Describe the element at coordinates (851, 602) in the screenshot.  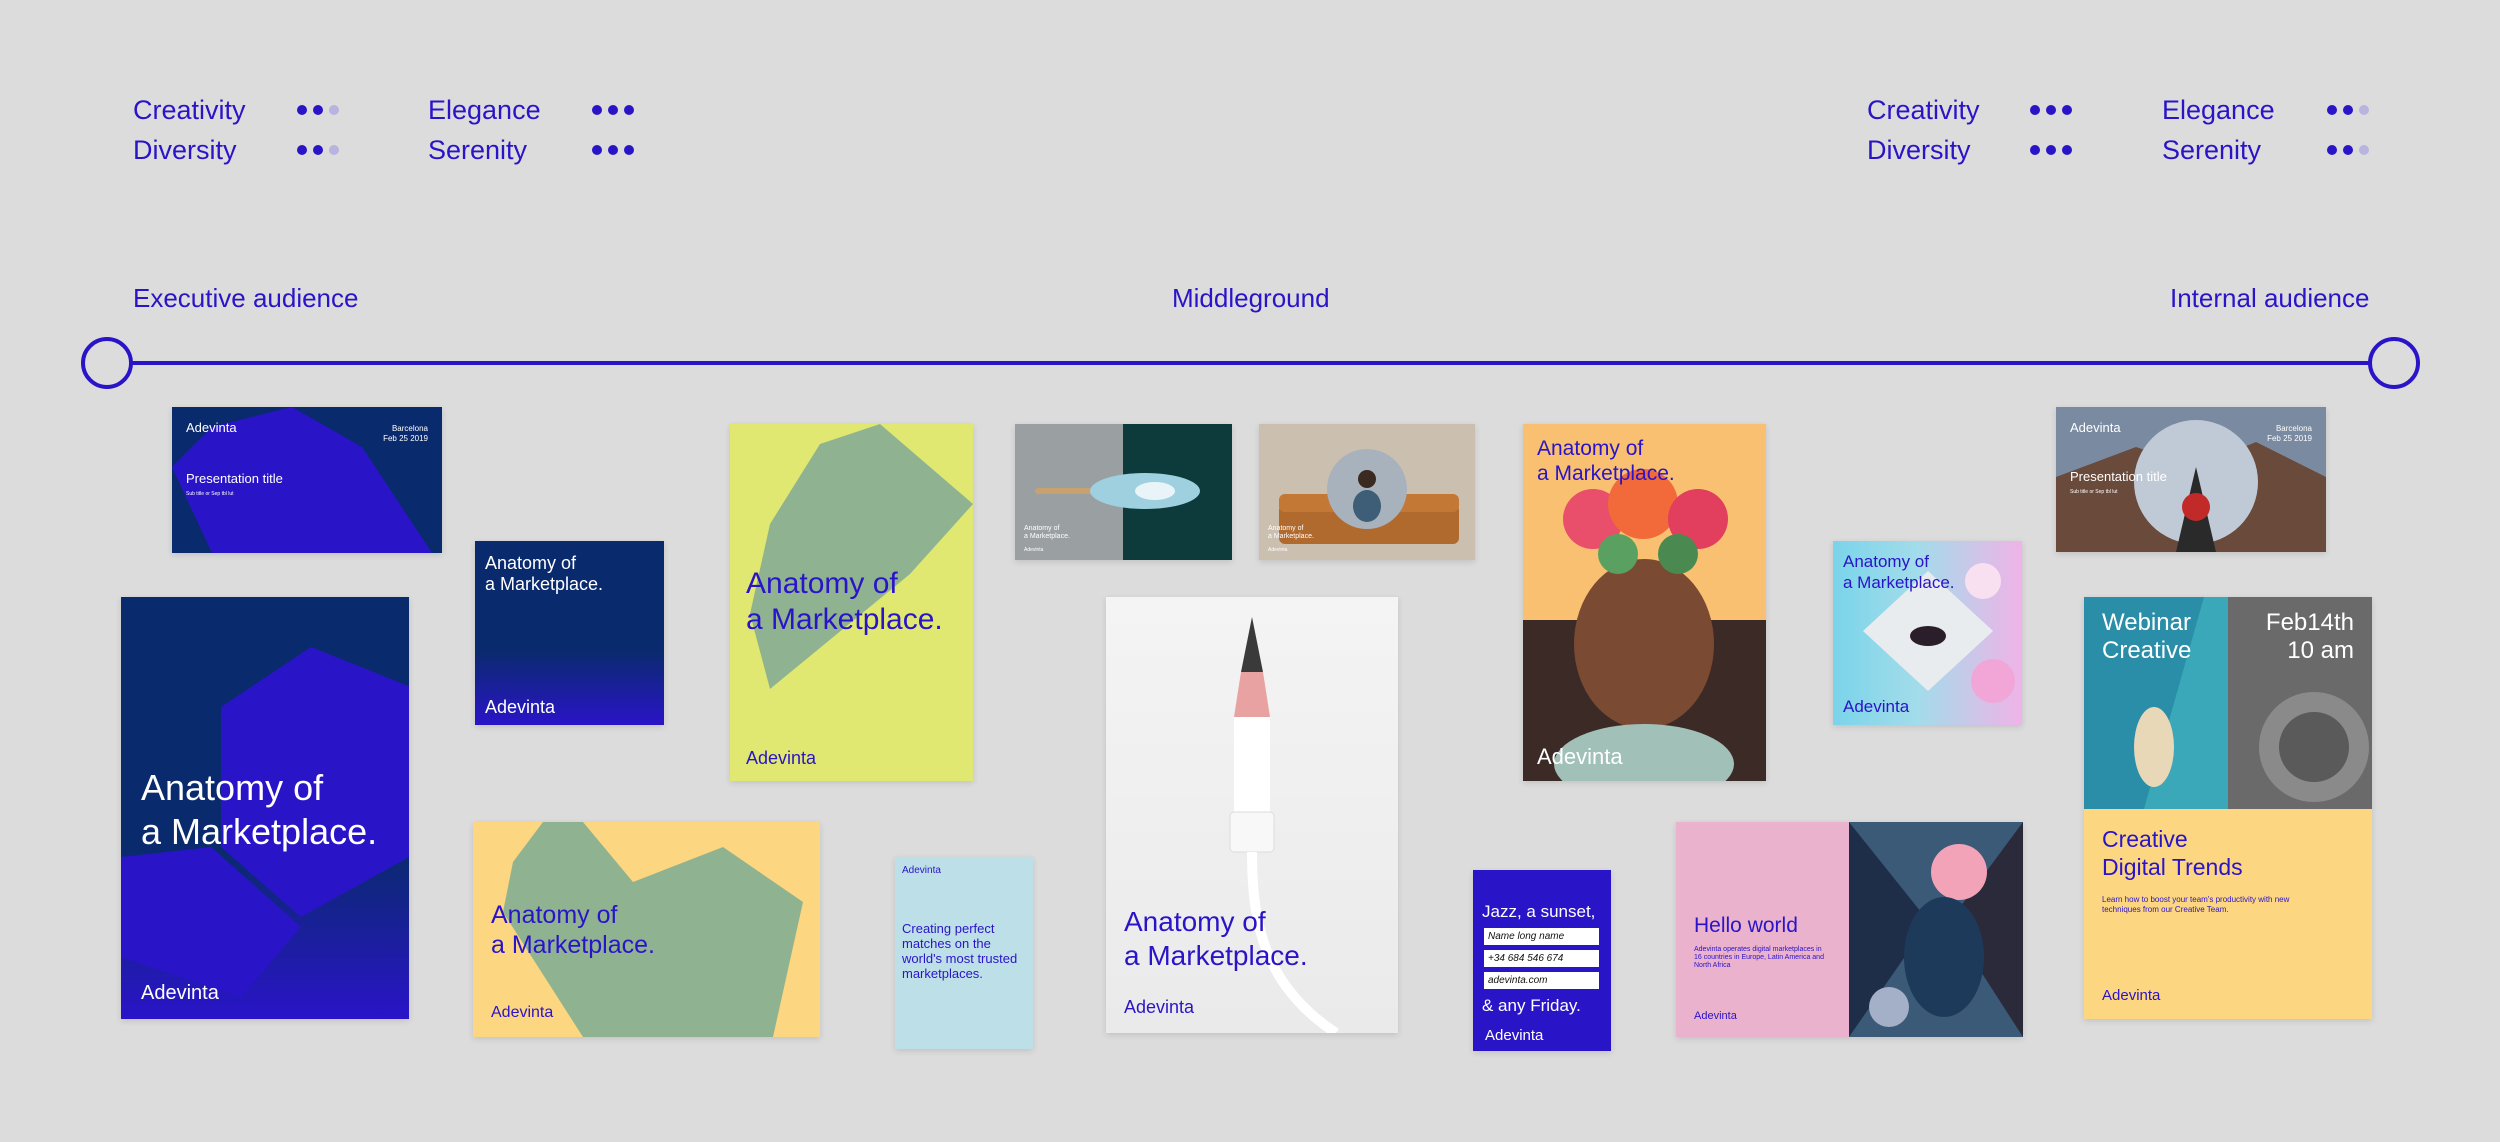
I see `card-anatomy-yellow-poster: Anatomy of a Marketplace. Adevinta` at that location.